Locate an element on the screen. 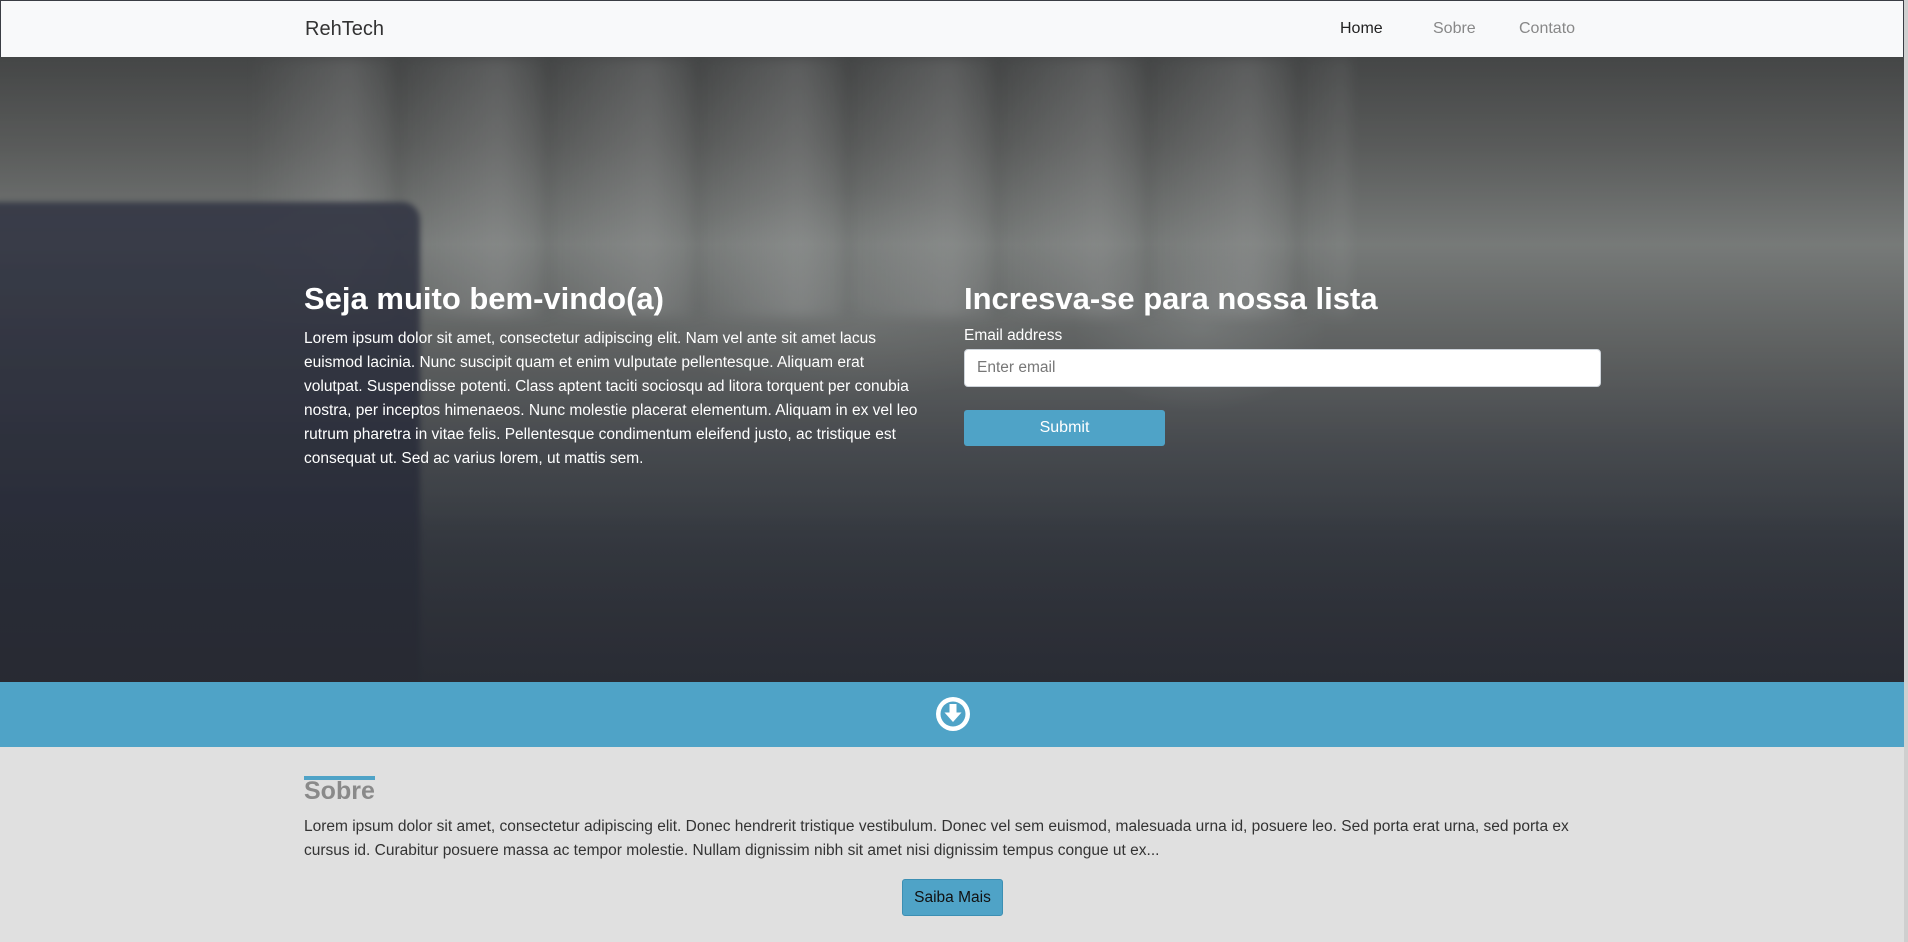 The image size is (1908, 942). navbar: RehTech Home Sobre Contato is located at coordinates (952, 28).